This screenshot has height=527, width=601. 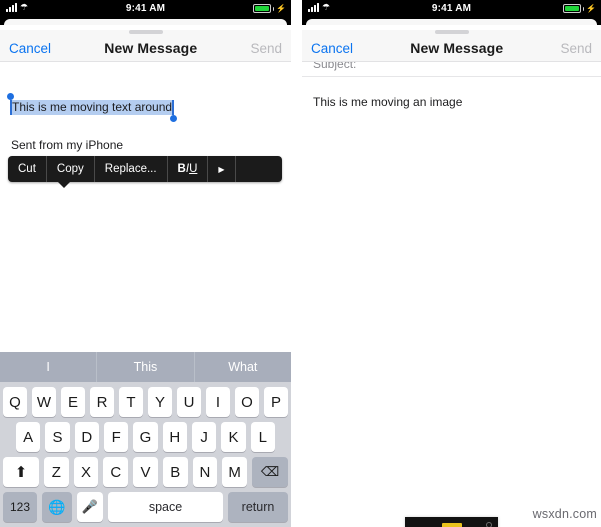 I want to click on keyboard-row-2: A S D F G H J K L, so click(x=145, y=434).